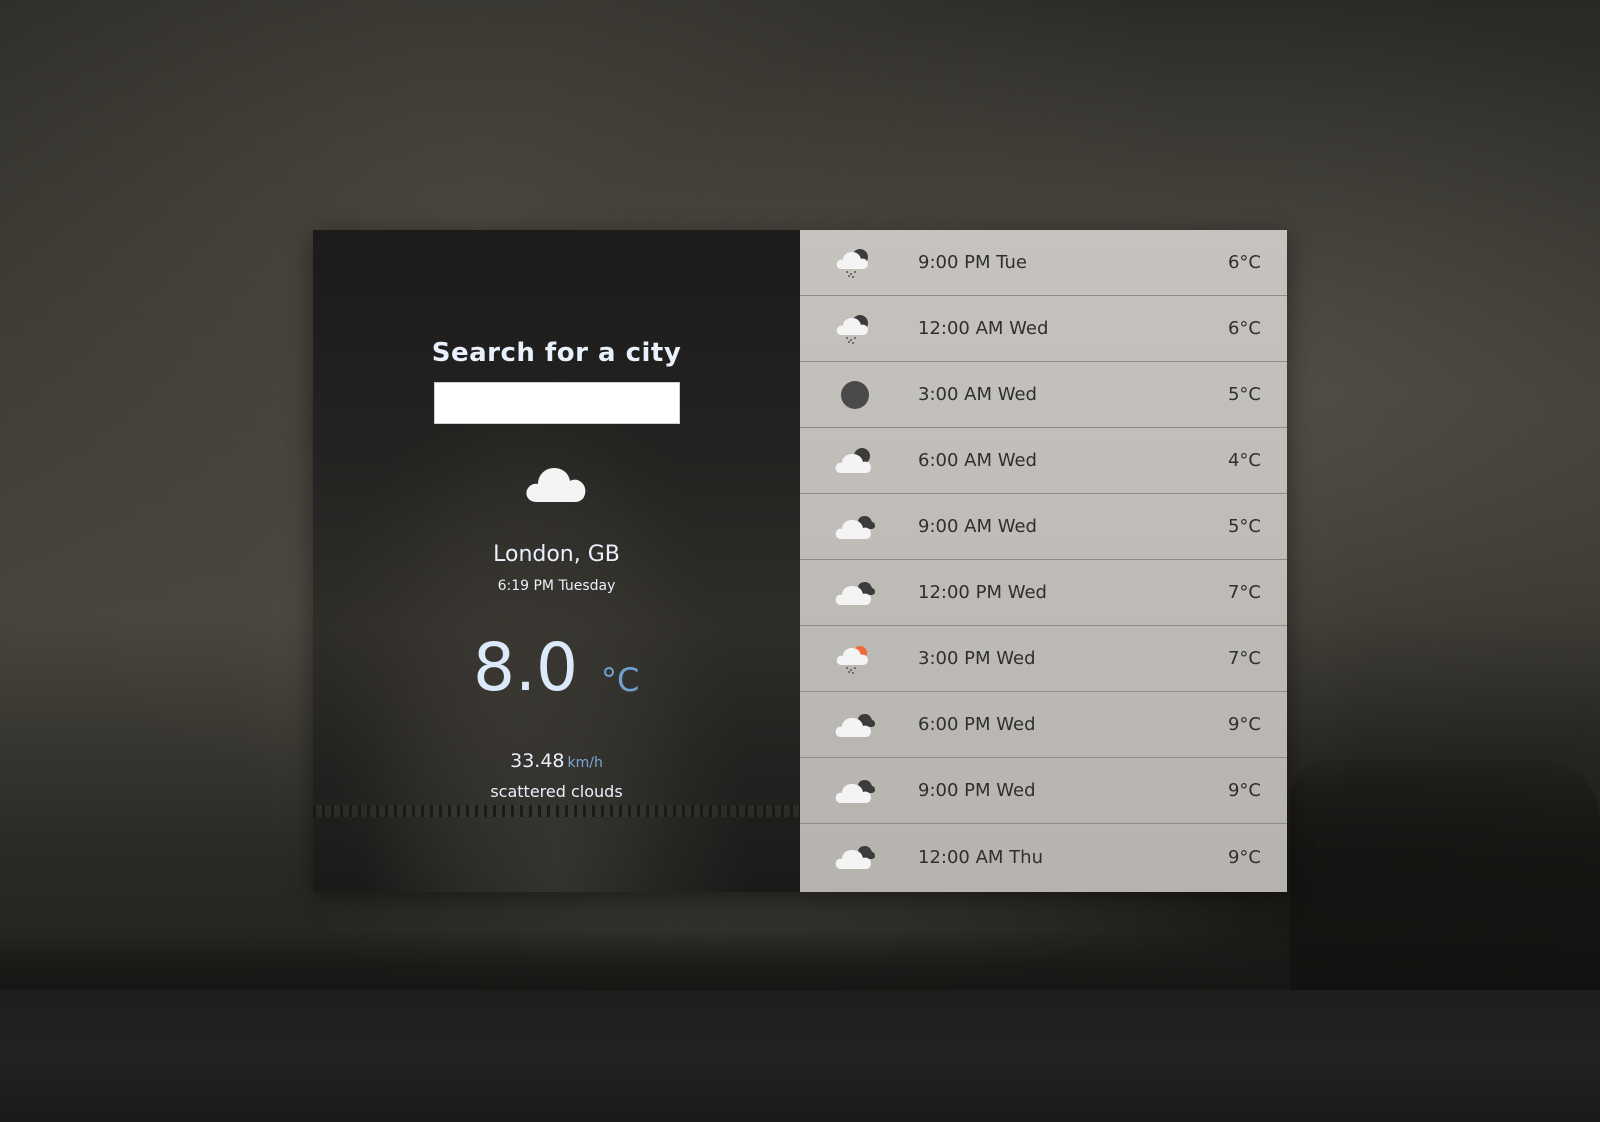 The width and height of the screenshot is (1600, 1122). Describe the element at coordinates (537, 761) in the screenshot. I see `wind-speed-value: 33.48` at that location.